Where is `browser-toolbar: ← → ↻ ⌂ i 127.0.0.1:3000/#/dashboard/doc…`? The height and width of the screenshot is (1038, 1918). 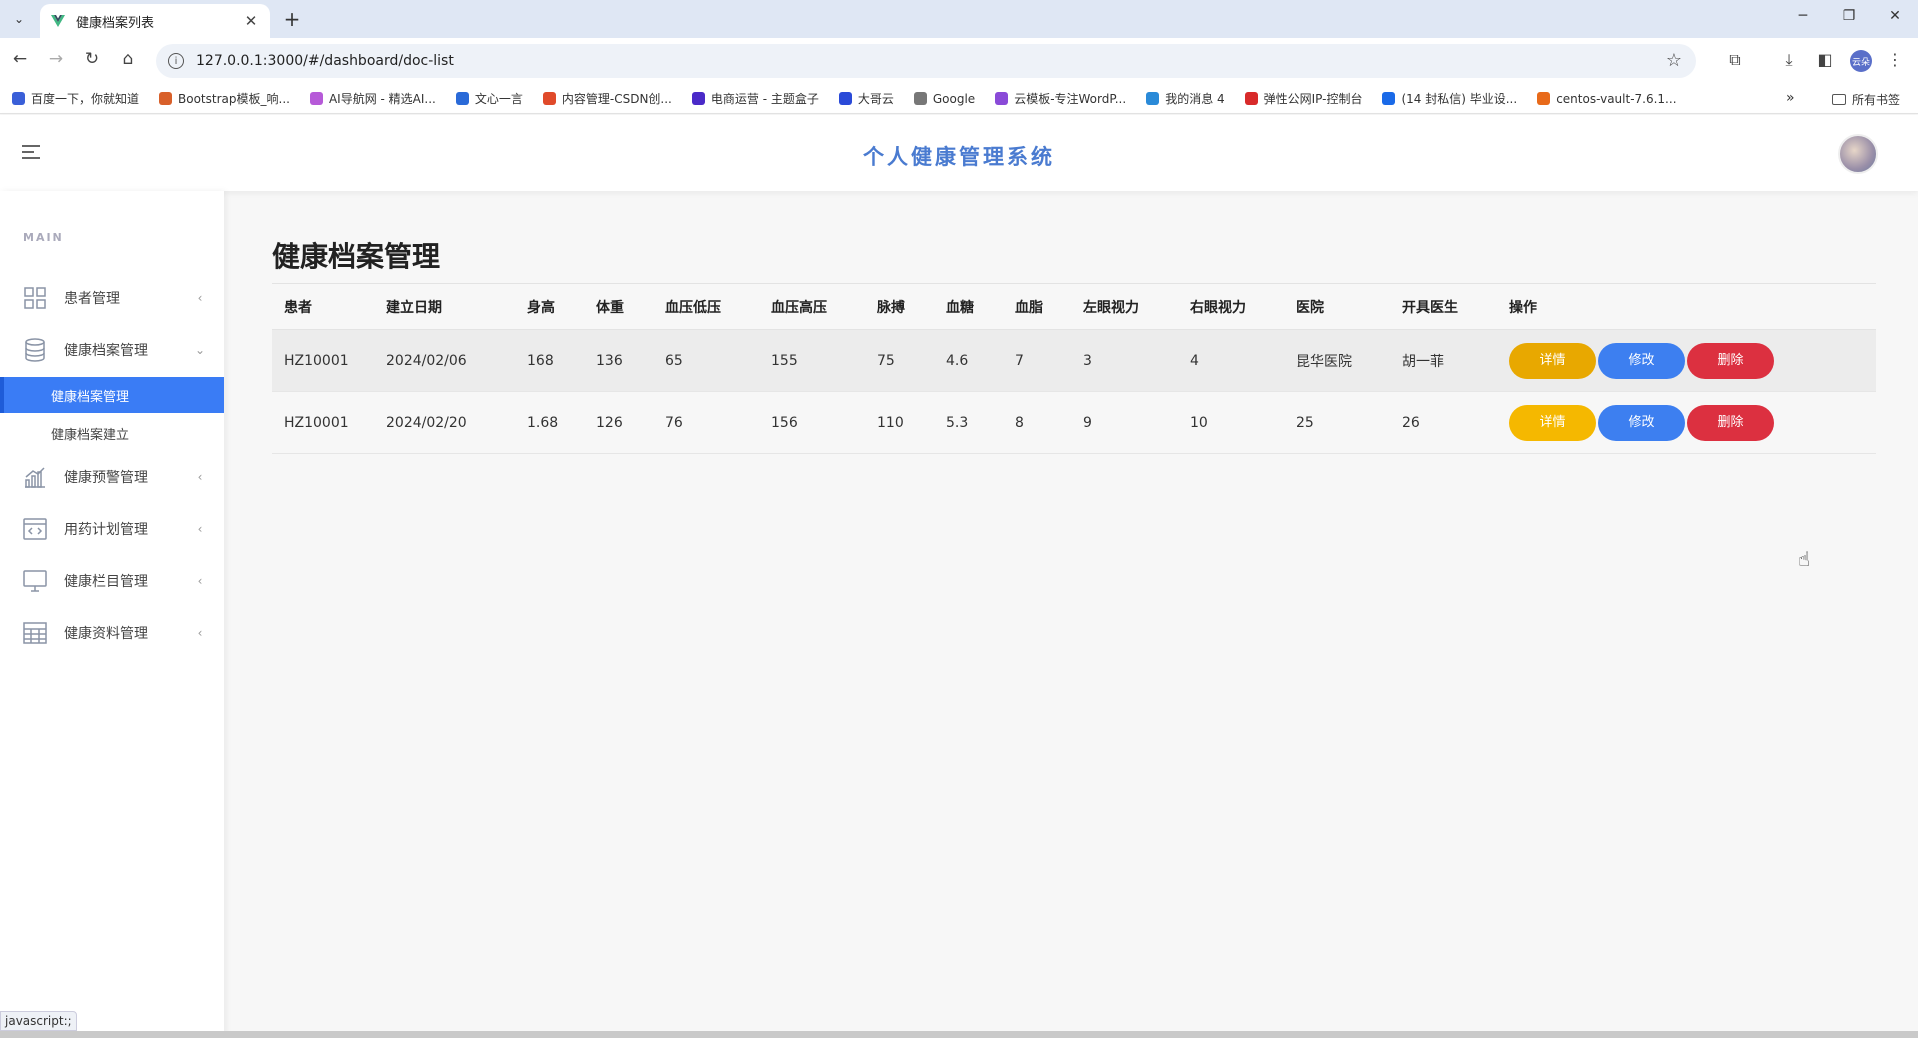 browser-toolbar: ← → ↻ ⌂ i 127.0.0.1:3000/#/dashboard/doc… is located at coordinates (959, 61).